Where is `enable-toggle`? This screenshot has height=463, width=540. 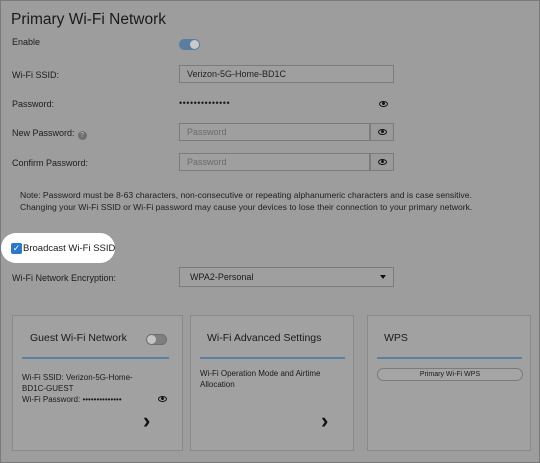 enable-toggle is located at coordinates (189, 44).